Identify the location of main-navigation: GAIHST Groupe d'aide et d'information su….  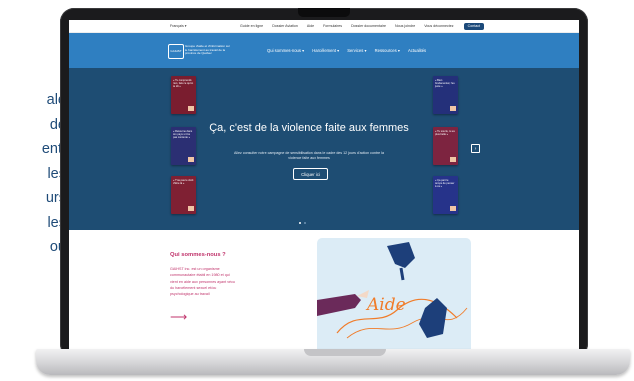
(324, 51).